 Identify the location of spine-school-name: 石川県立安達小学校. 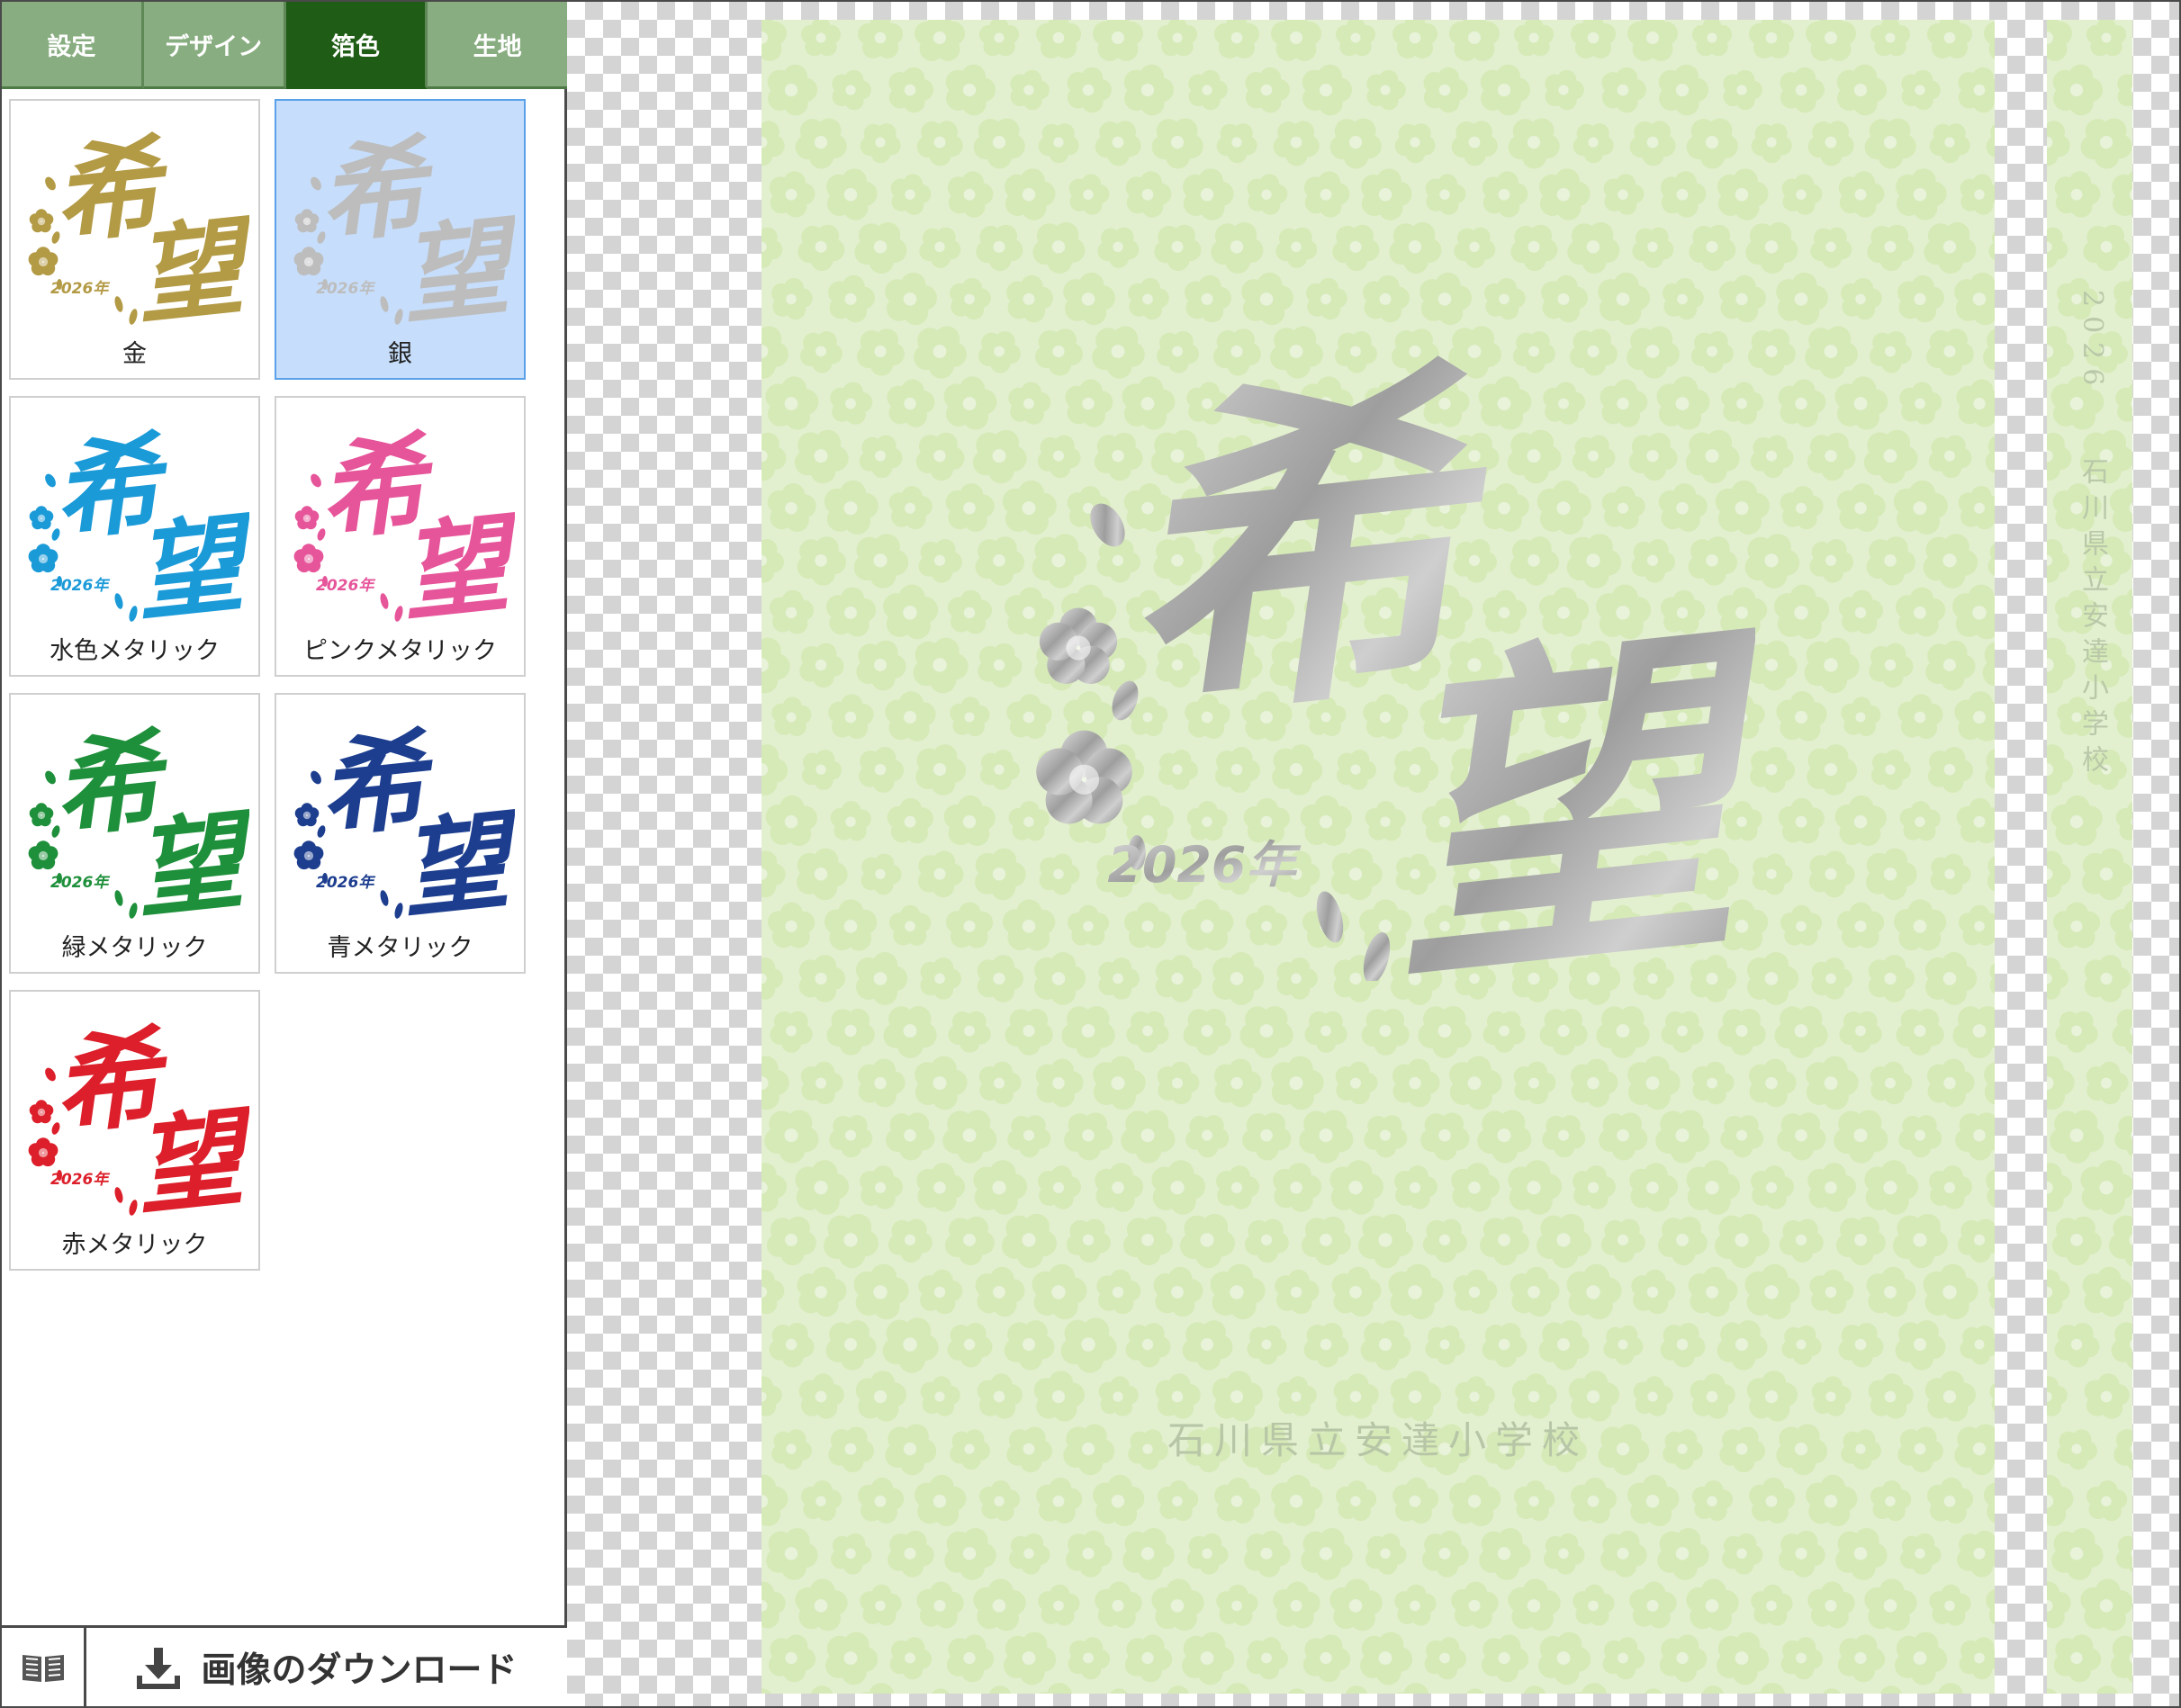
(2092, 618).